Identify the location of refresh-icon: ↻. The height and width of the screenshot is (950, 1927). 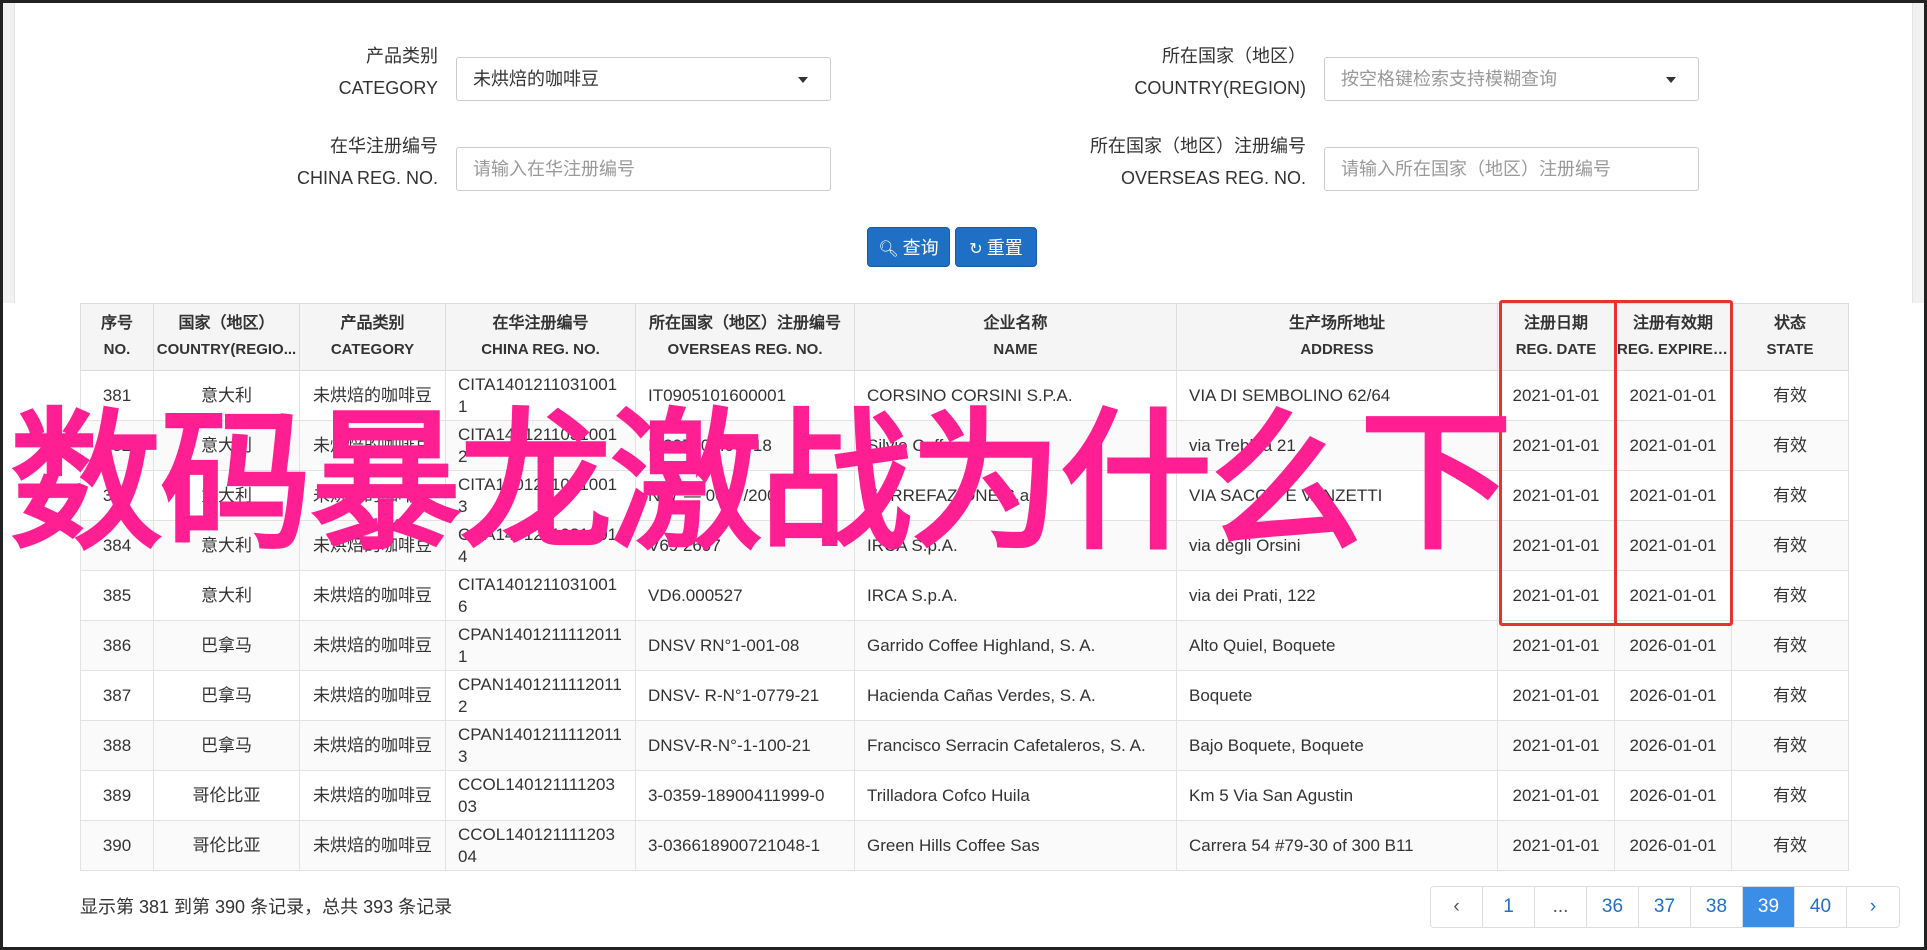
(976, 249).